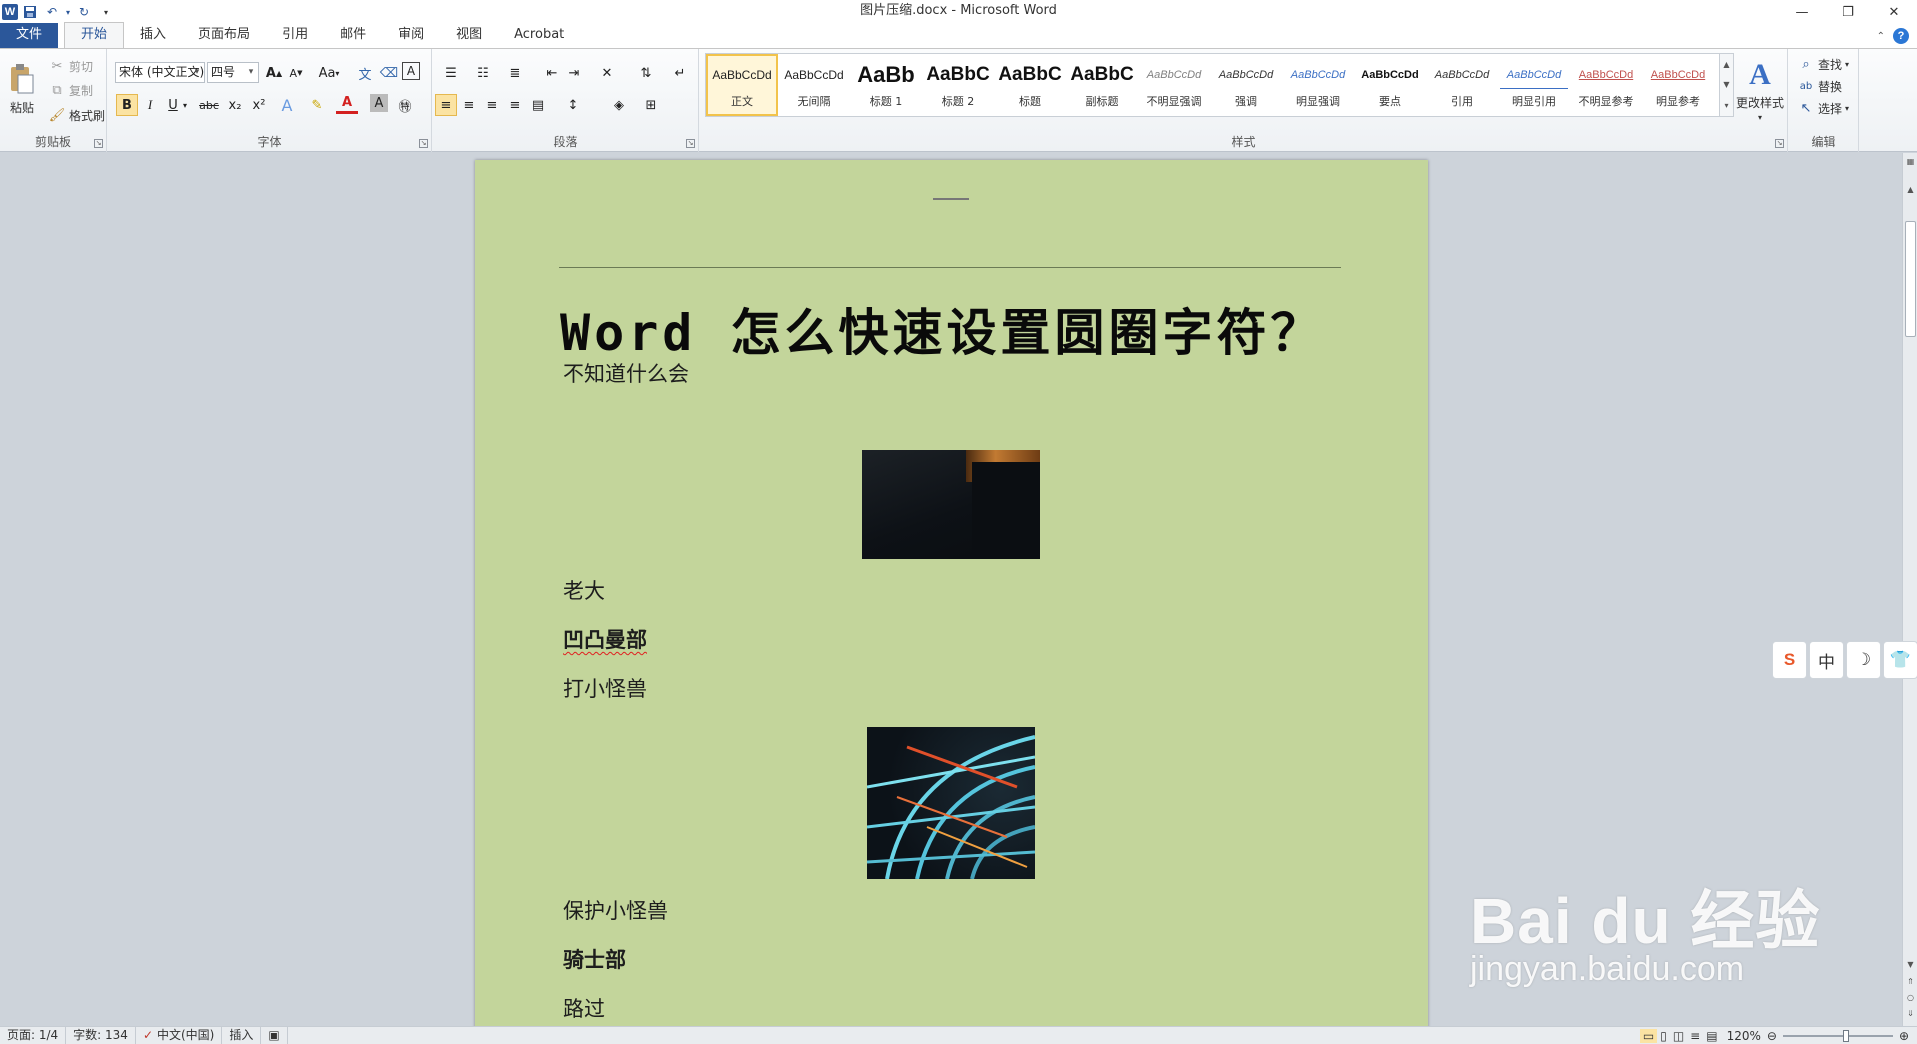 The image size is (1917, 1044). Describe the element at coordinates (1390, 85) in the screenshot. I see `style-item: AaBbCcDd 要点` at that location.